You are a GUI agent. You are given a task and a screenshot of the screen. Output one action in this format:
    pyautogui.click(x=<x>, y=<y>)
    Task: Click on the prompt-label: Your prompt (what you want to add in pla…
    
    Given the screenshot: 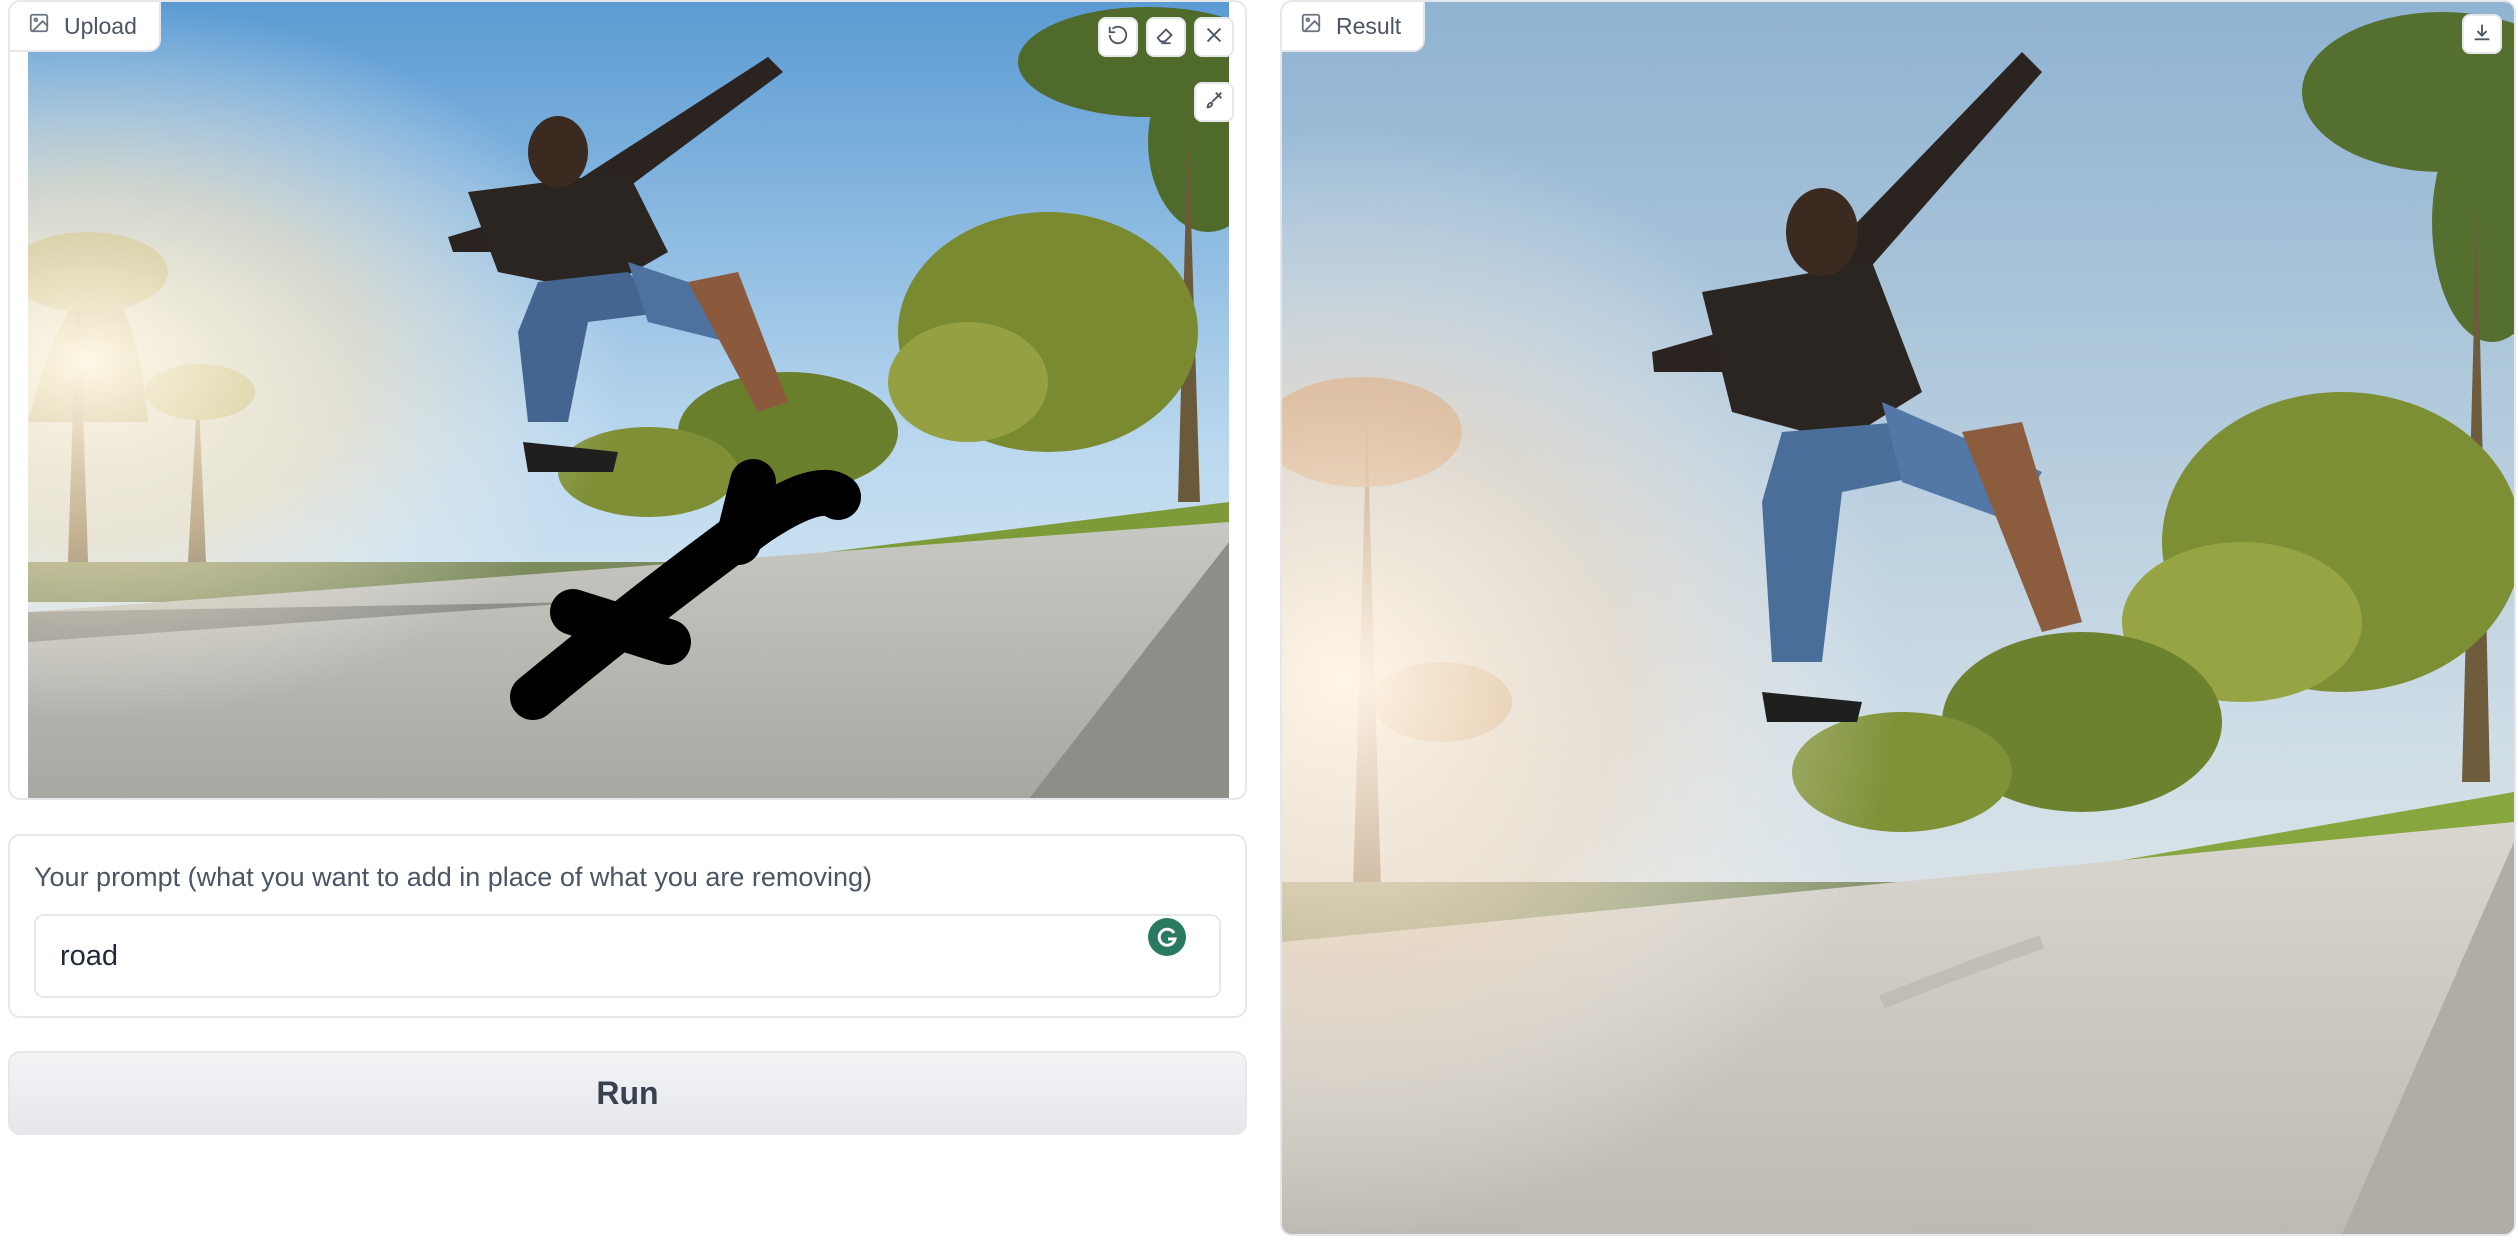 What is the action you would take?
    pyautogui.click(x=453, y=877)
    